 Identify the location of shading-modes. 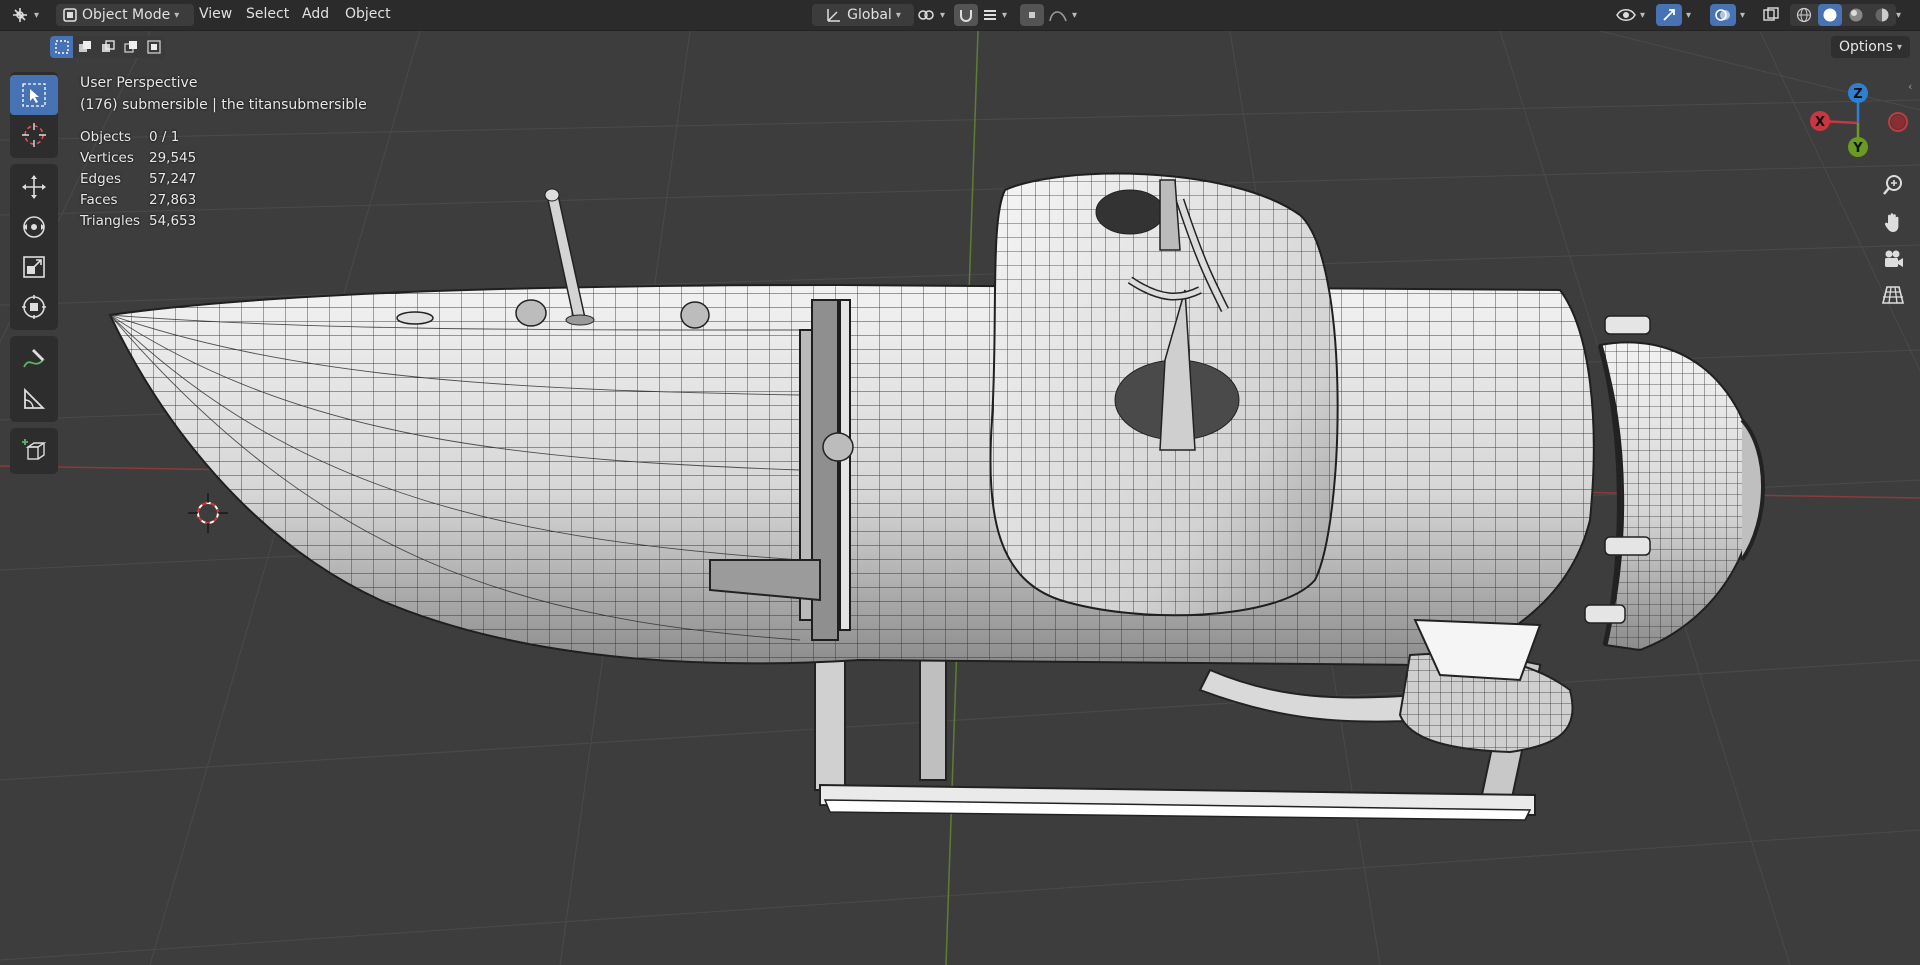
(1843, 15).